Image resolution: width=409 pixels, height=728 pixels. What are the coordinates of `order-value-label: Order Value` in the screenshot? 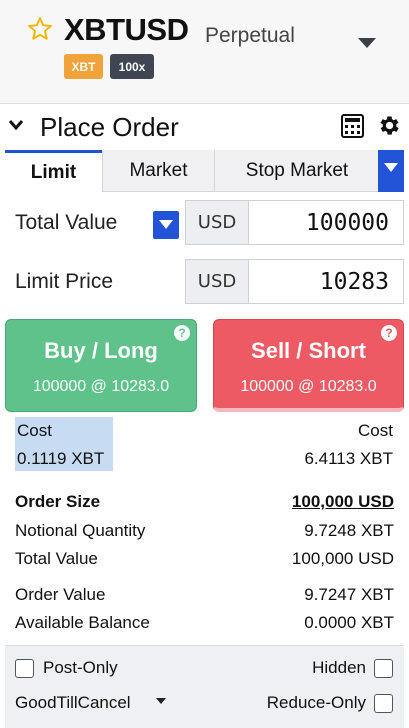 It's located at (60, 594).